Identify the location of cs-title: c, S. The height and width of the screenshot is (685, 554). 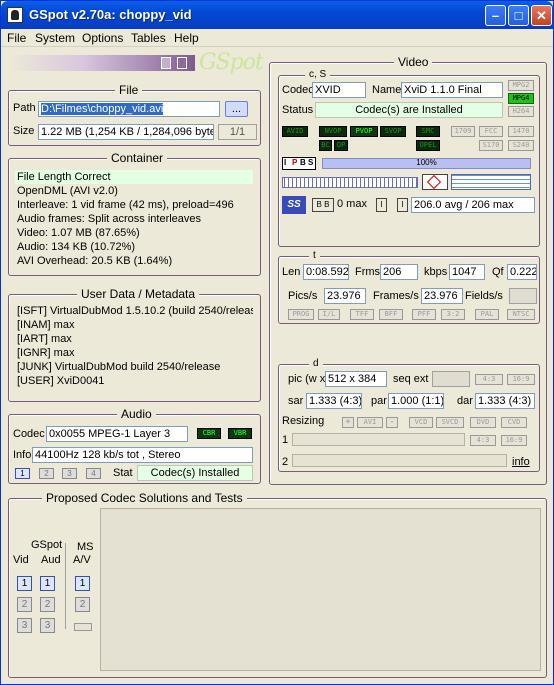
(318, 75).